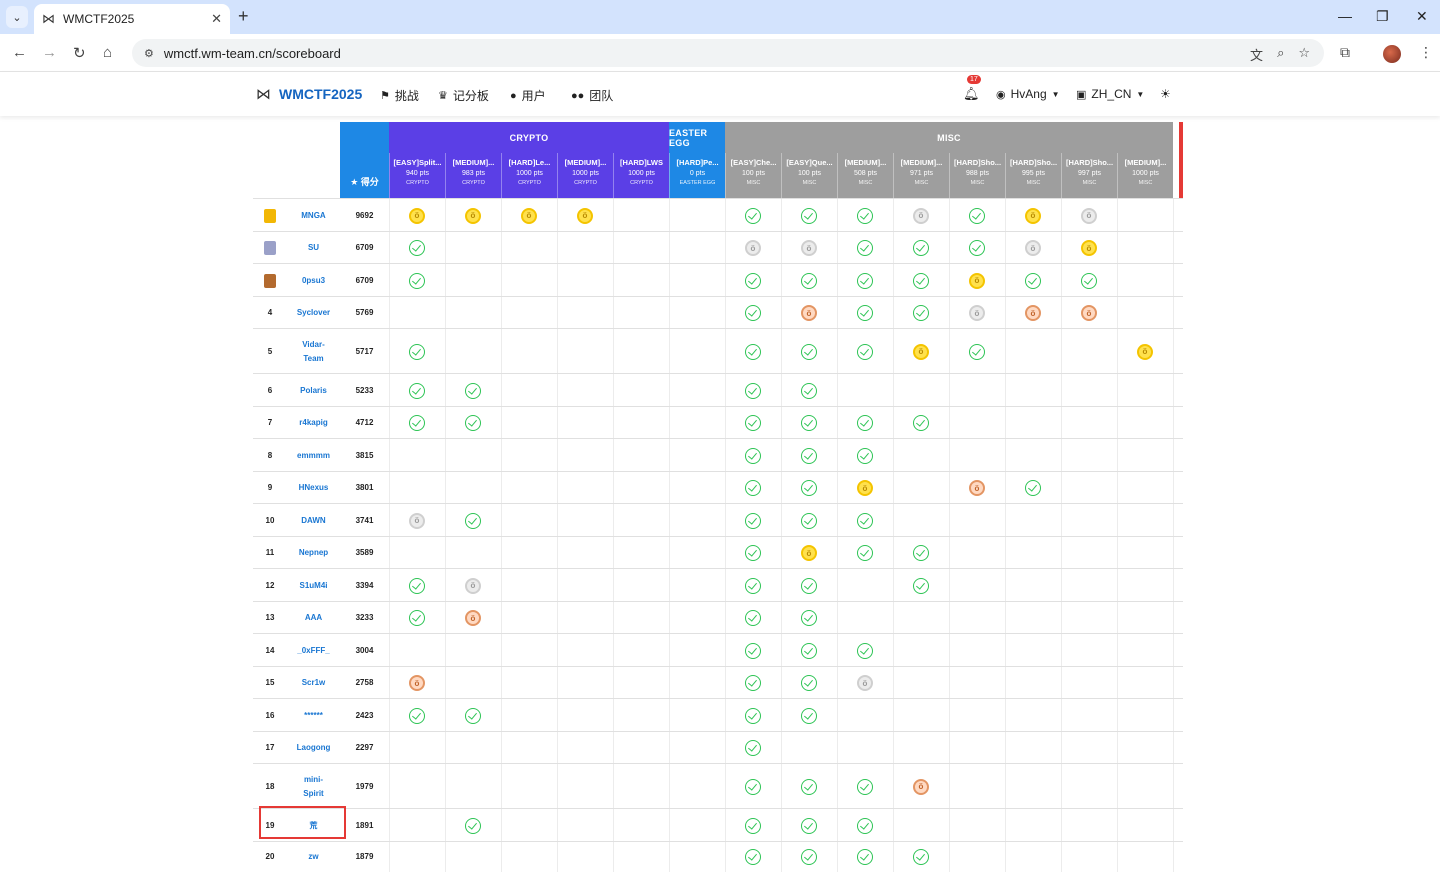 This screenshot has height=872, width=1440. Describe the element at coordinates (364, 160) in the screenshot. I see `score-column-header: ★ 得分` at that location.